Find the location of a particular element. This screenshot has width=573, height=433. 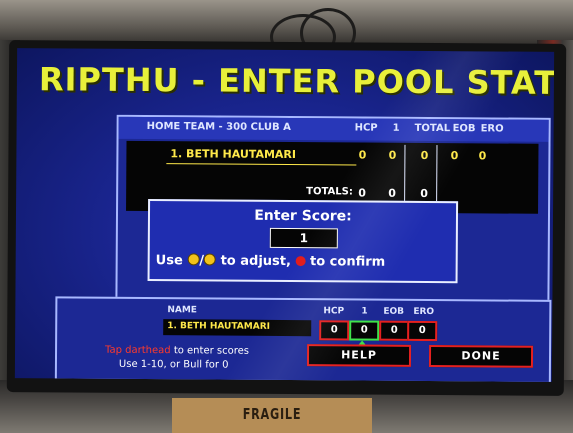

tap-hint: Tap darthead to enter scores is located at coordinates (177, 351).